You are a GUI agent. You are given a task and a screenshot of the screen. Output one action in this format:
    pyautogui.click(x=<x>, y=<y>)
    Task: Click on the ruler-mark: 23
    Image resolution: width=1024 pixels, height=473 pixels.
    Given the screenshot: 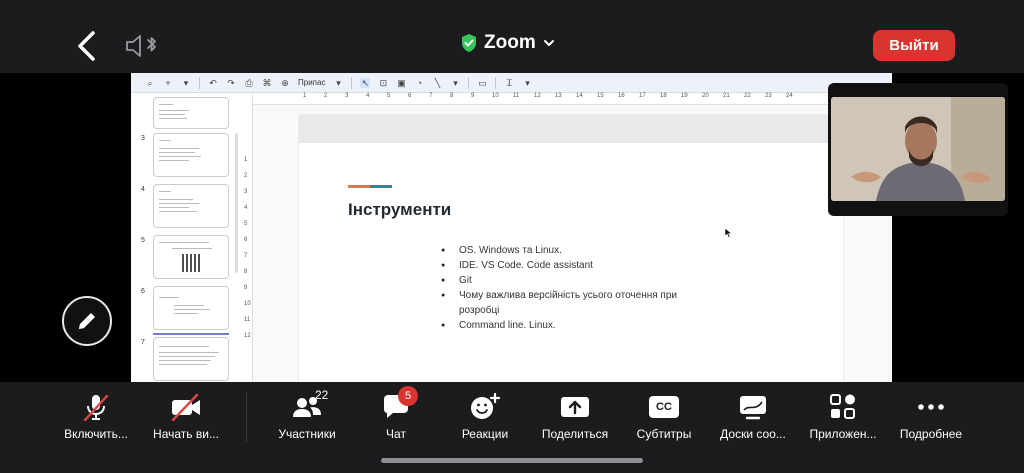 What is the action you would take?
    pyautogui.click(x=768, y=96)
    